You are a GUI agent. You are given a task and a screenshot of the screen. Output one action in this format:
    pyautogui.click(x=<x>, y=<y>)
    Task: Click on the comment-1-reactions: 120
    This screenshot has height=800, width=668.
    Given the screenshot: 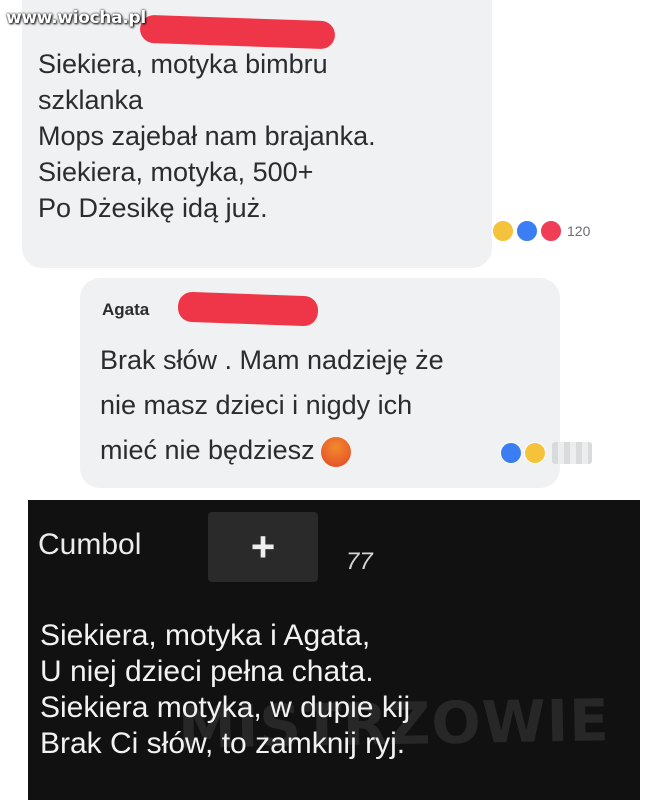 What is the action you would take?
    pyautogui.click(x=567, y=231)
    